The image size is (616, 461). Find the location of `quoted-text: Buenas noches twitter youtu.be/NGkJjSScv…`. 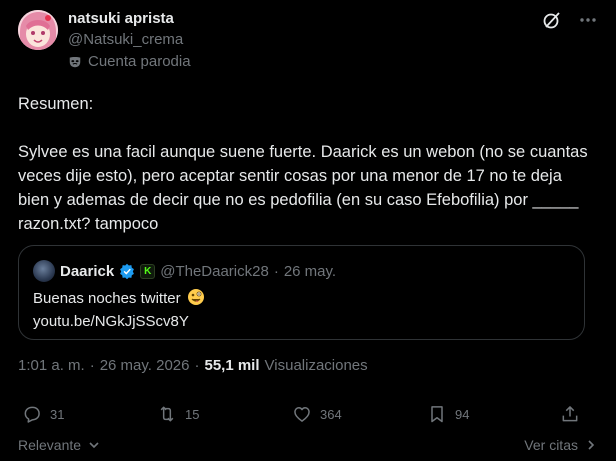

quoted-text: Buenas noches twitter youtu.be/NGkJjSScv… is located at coordinates (119, 310).